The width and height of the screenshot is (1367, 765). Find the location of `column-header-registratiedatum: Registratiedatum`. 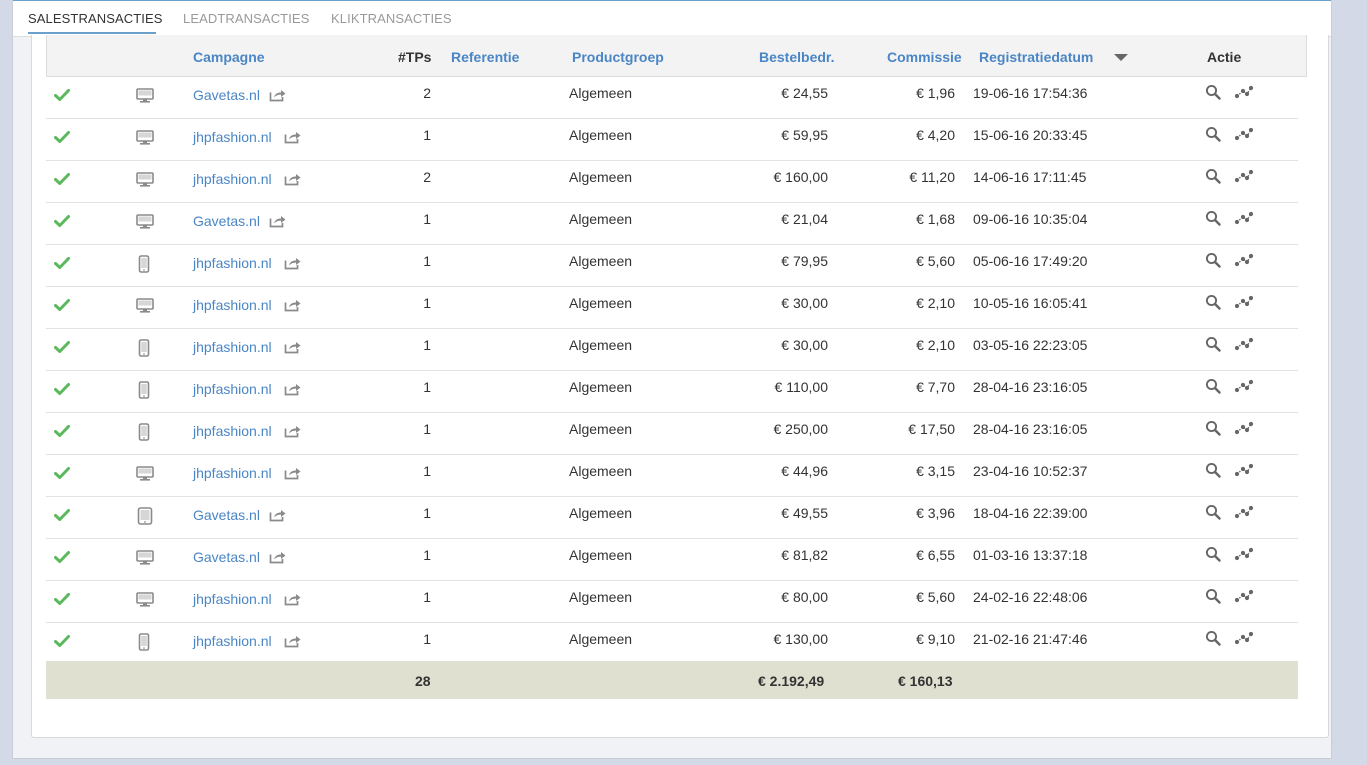

column-header-registratiedatum: Registratiedatum is located at coordinates (1036, 57).